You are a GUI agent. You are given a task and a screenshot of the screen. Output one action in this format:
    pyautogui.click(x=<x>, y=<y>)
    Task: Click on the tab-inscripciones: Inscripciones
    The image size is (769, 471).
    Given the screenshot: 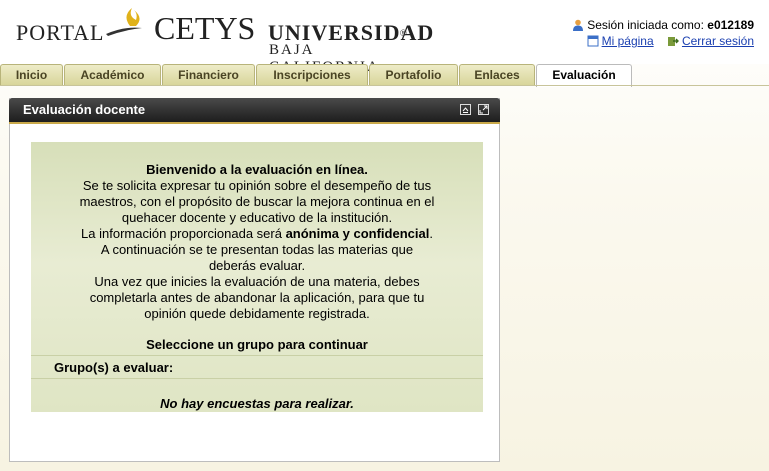 What is the action you would take?
    pyautogui.click(x=312, y=74)
    